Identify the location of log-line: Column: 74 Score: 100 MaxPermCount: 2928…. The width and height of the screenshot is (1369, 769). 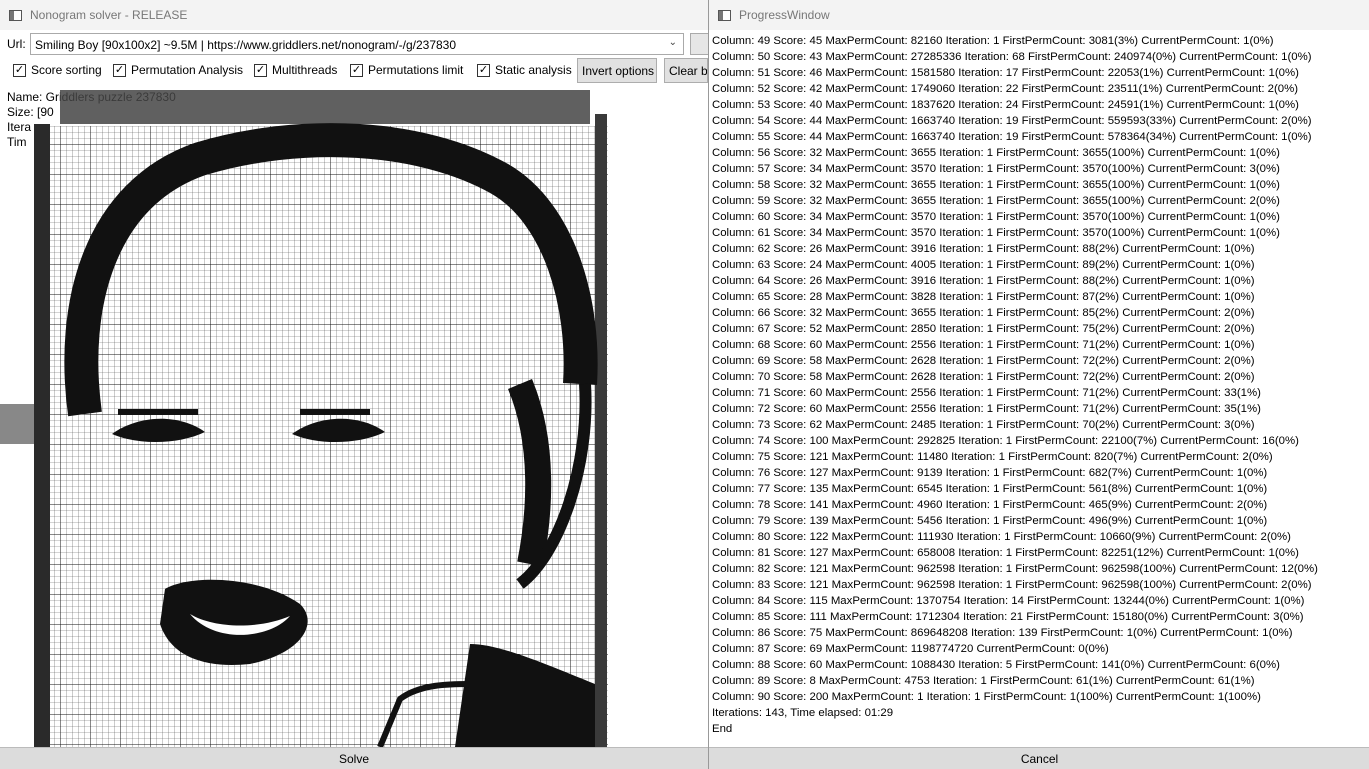
(1005, 441).